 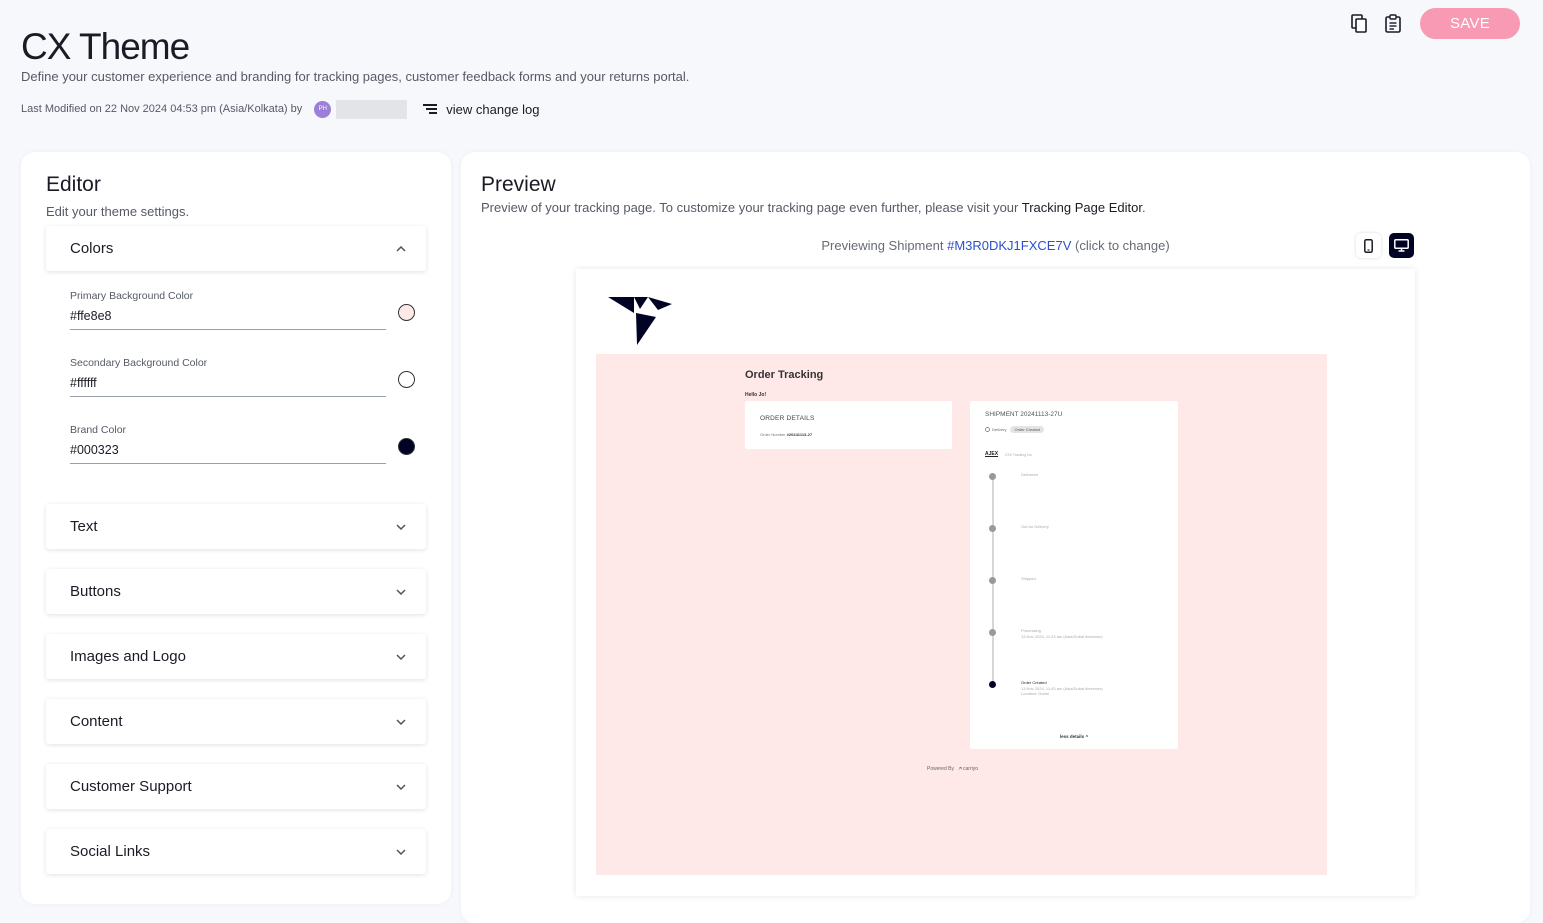 I want to click on desktop-view-button, so click(x=1401, y=245).